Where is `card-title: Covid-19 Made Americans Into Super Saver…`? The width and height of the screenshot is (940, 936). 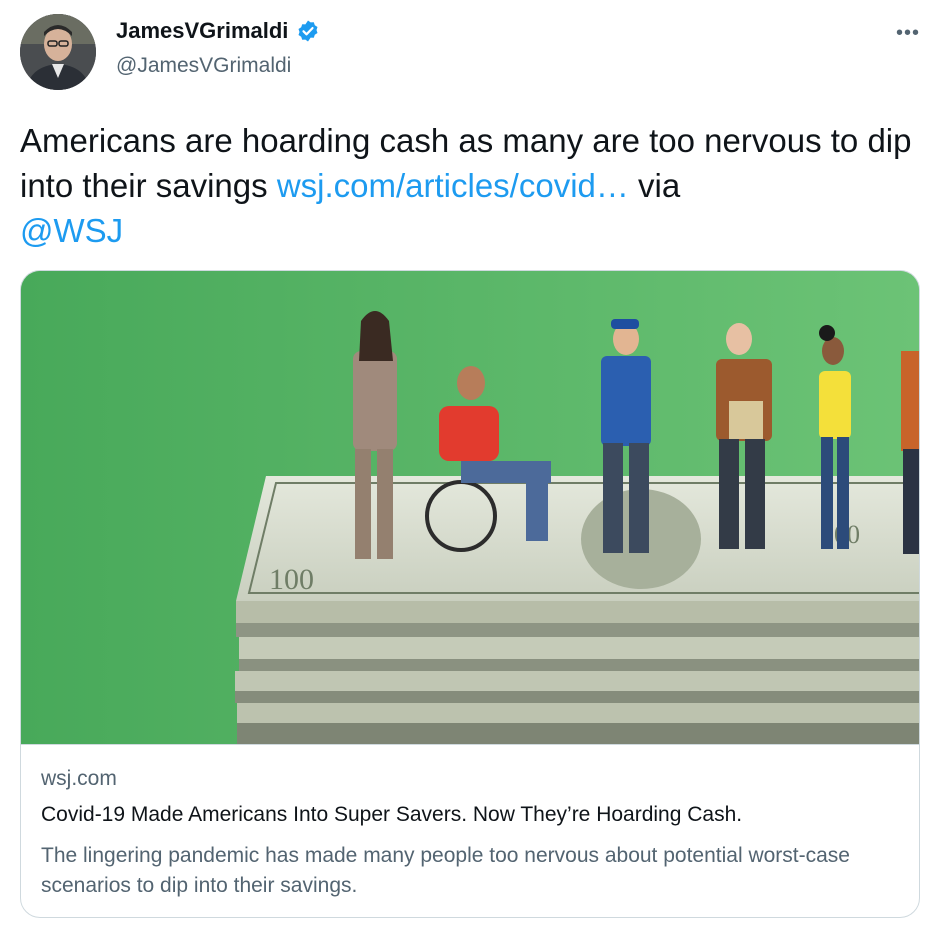
card-title: Covid-19 Made Americans Into Super Saver… is located at coordinates (392, 814).